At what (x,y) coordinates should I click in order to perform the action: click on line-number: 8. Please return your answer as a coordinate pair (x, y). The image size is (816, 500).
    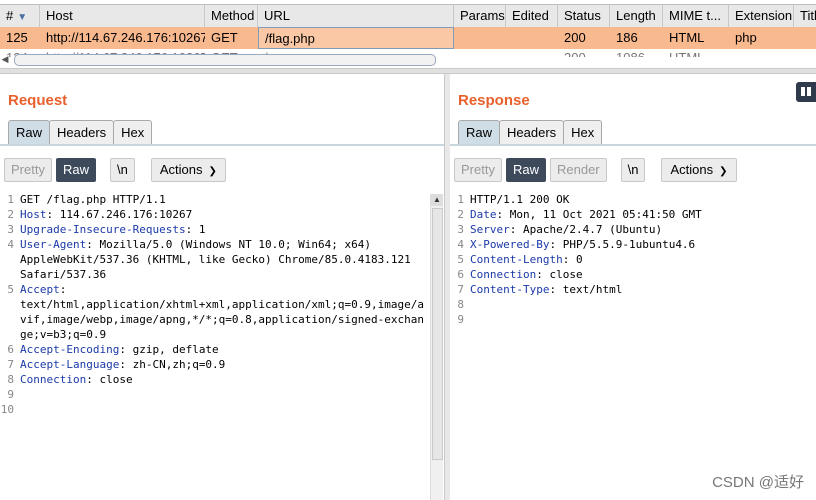
    Looking at the image, I should click on (10, 379).